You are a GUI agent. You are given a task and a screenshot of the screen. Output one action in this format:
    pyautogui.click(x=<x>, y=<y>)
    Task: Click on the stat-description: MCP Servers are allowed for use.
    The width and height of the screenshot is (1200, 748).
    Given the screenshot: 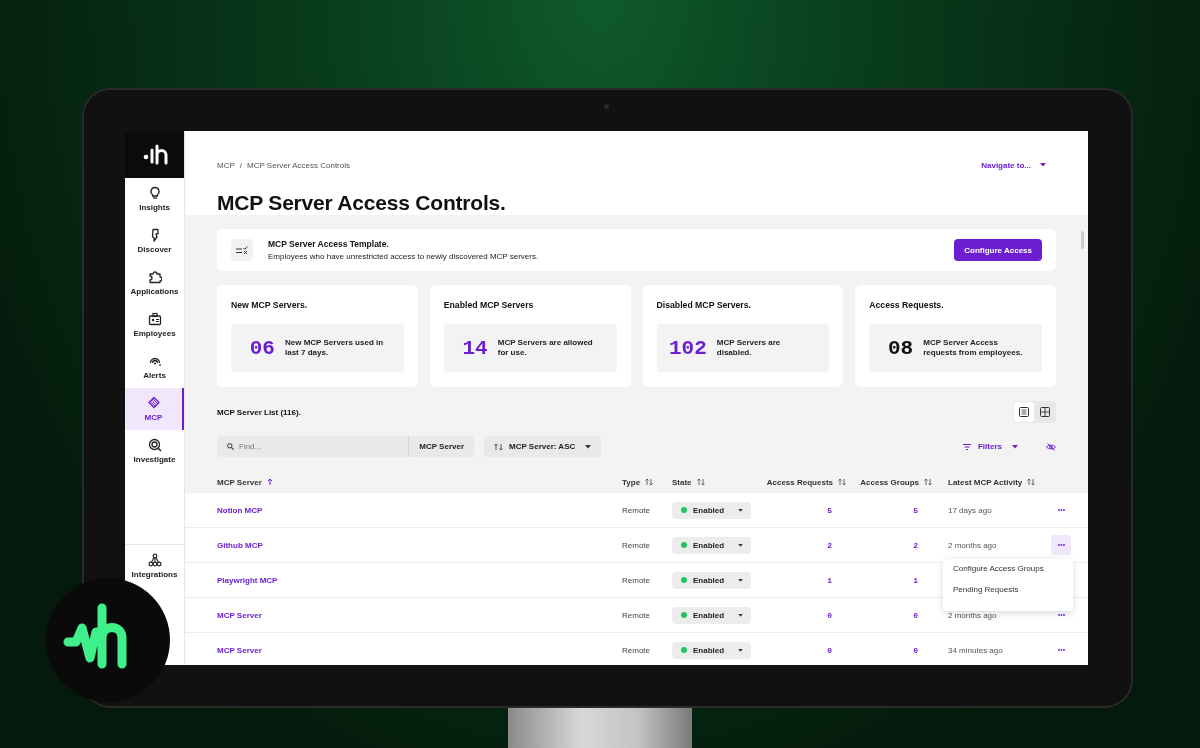 What is the action you would take?
    pyautogui.click(x=545, y=348)
    